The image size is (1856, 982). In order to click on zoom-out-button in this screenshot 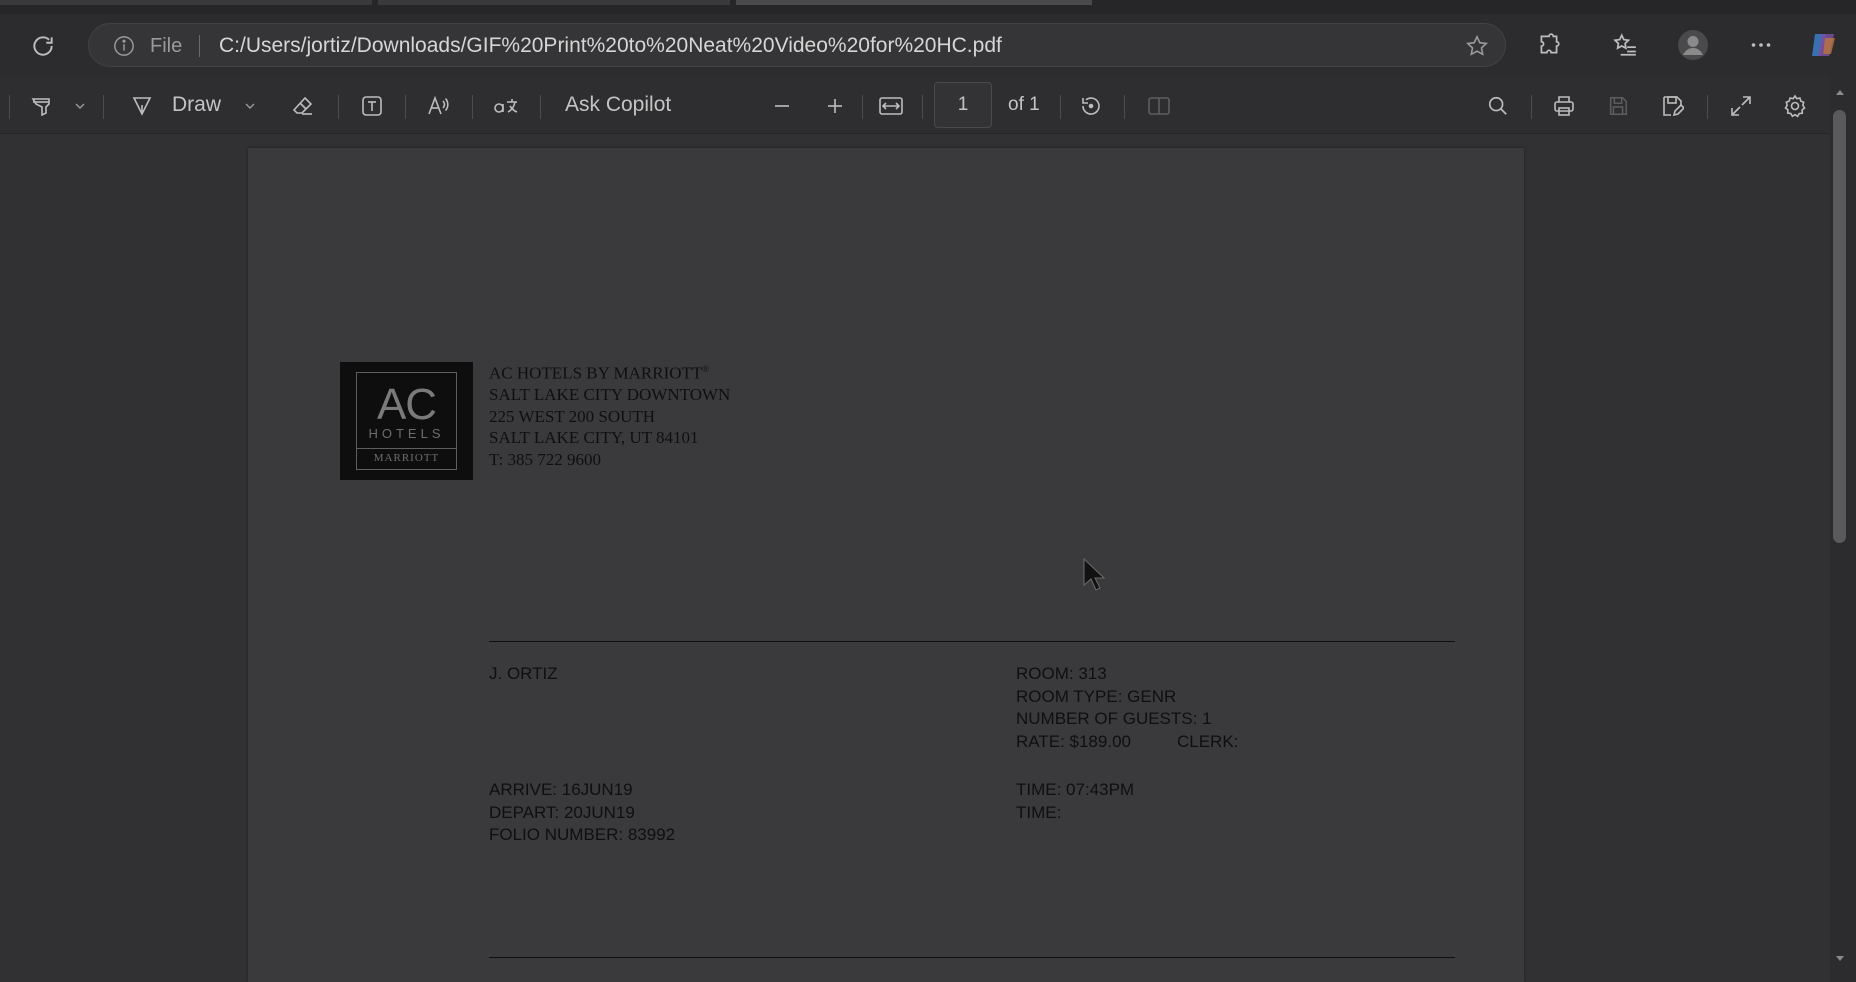, I will do `click(782, 106)`.